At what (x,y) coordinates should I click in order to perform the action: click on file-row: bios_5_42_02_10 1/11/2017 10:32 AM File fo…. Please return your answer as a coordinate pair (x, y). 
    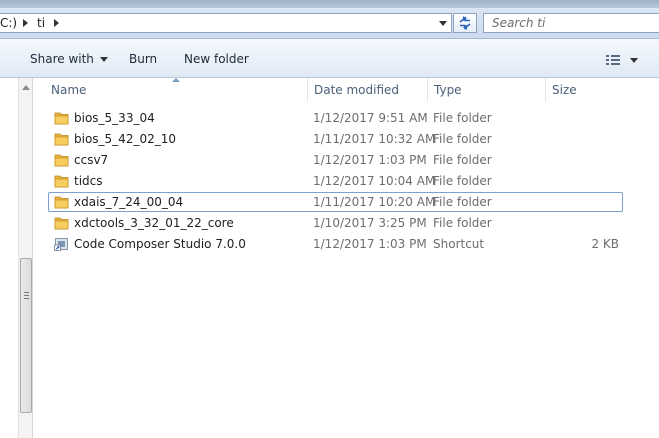
    Looking at the image, I should click on (335, 139).